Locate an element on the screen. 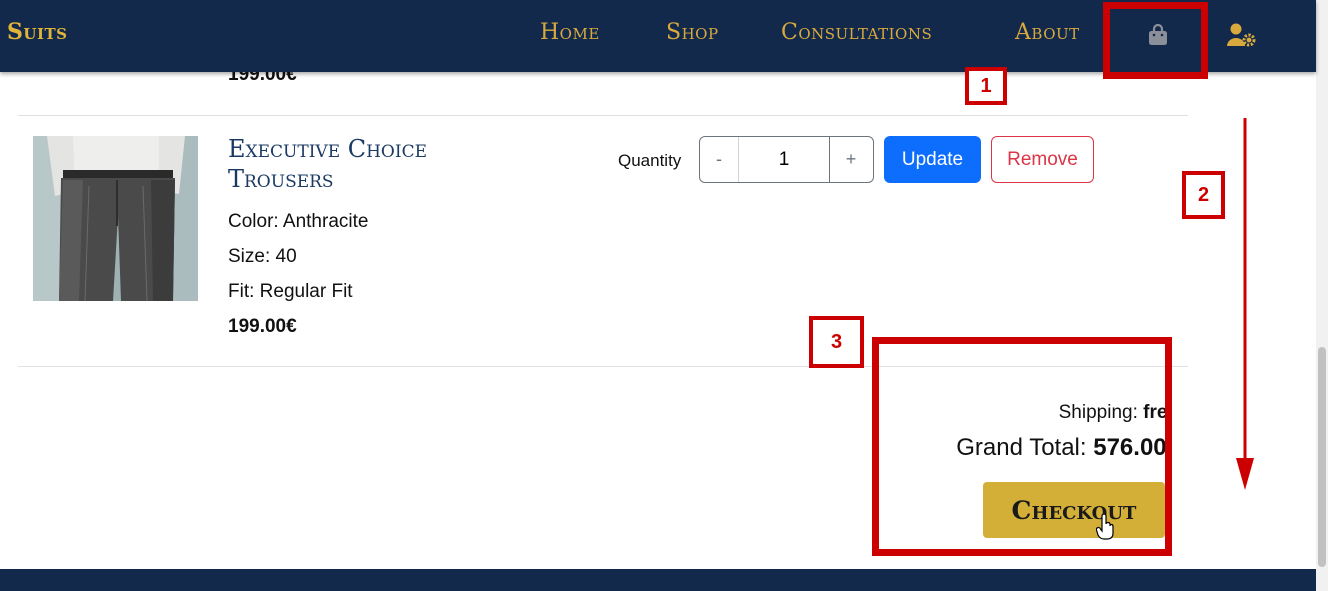  update-button: Update is located at coordinates (932, 159).